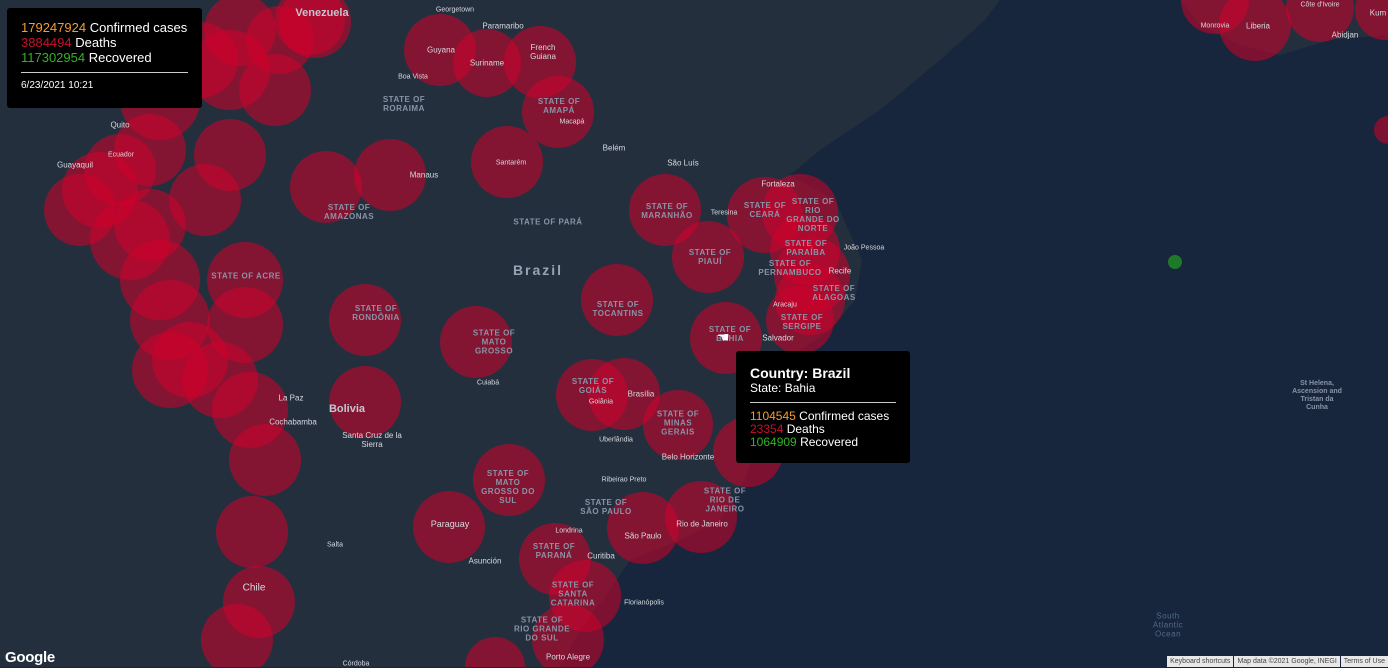  Describe the element at coordinates (767, 429) in the screenshot. I see `tooltip-deaths-value: 23354` at that location.